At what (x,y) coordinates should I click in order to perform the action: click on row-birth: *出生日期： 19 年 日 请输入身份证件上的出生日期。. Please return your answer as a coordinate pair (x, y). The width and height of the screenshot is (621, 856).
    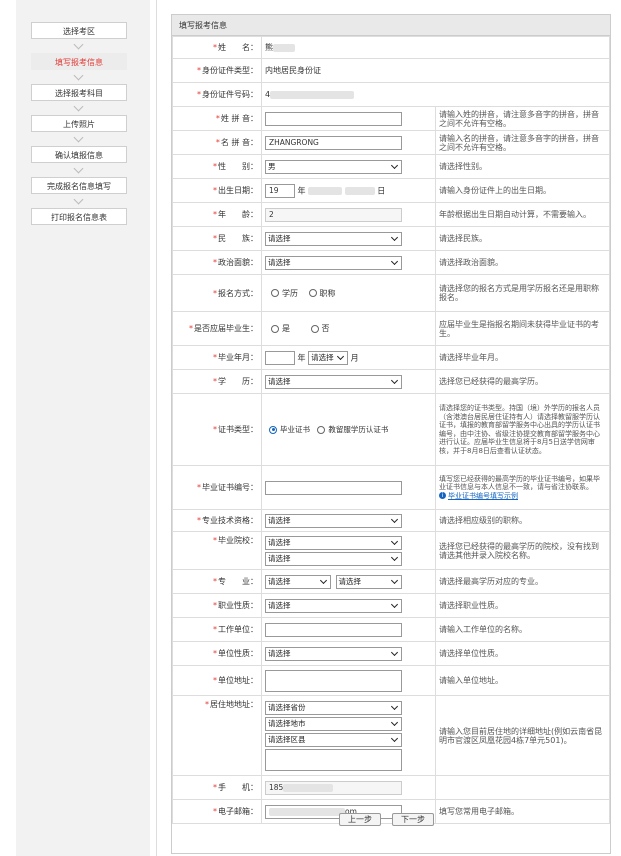
    Looking at the image, I should click on (391, 190).